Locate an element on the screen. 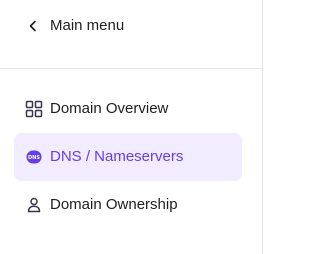 The height and width of the screenshot is (254, 320). user-icon is located at coordinates (34, 205).